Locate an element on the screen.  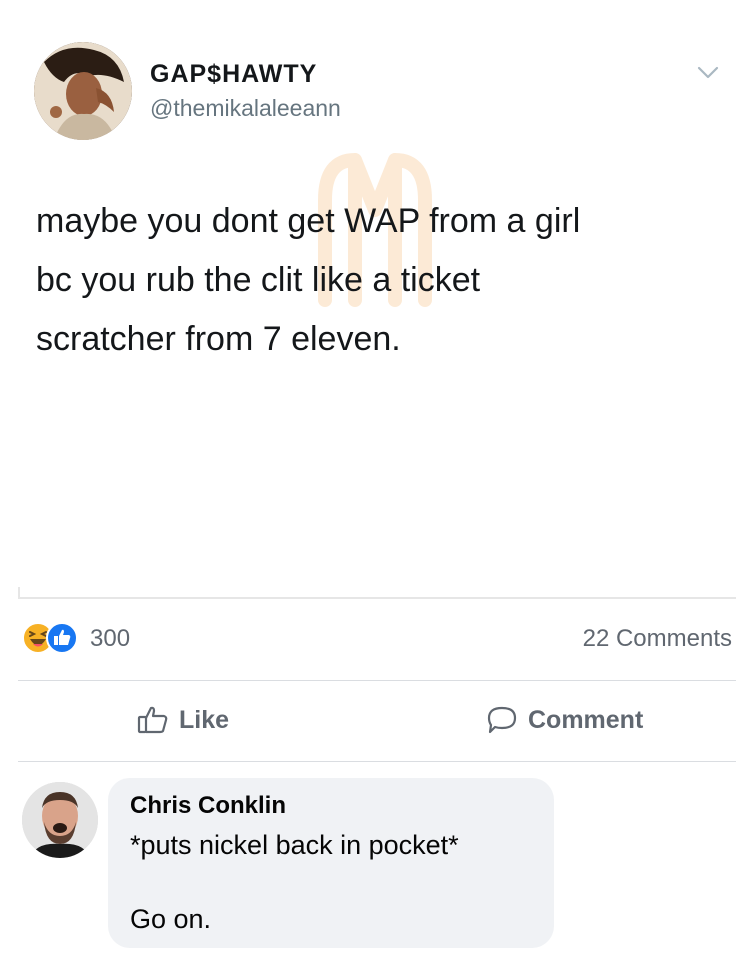
tweet-display-name: GAP$HAWTY is located at coordinates (233, 74).